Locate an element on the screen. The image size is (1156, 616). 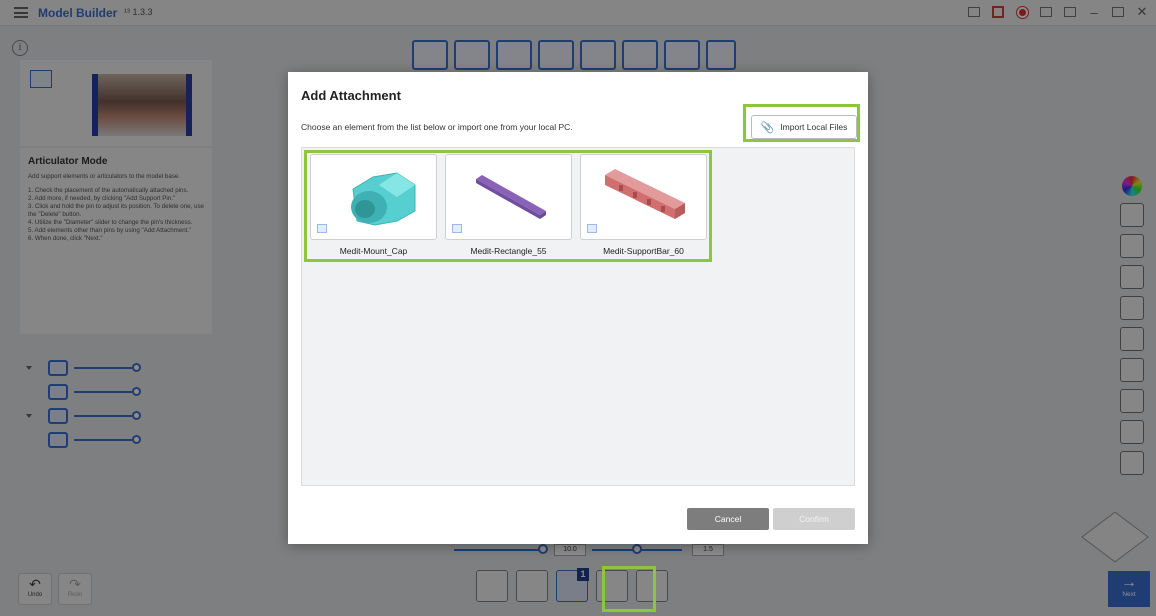
attachment-name: Medit-SupportBar_60 is located at coordinates (643, 251).